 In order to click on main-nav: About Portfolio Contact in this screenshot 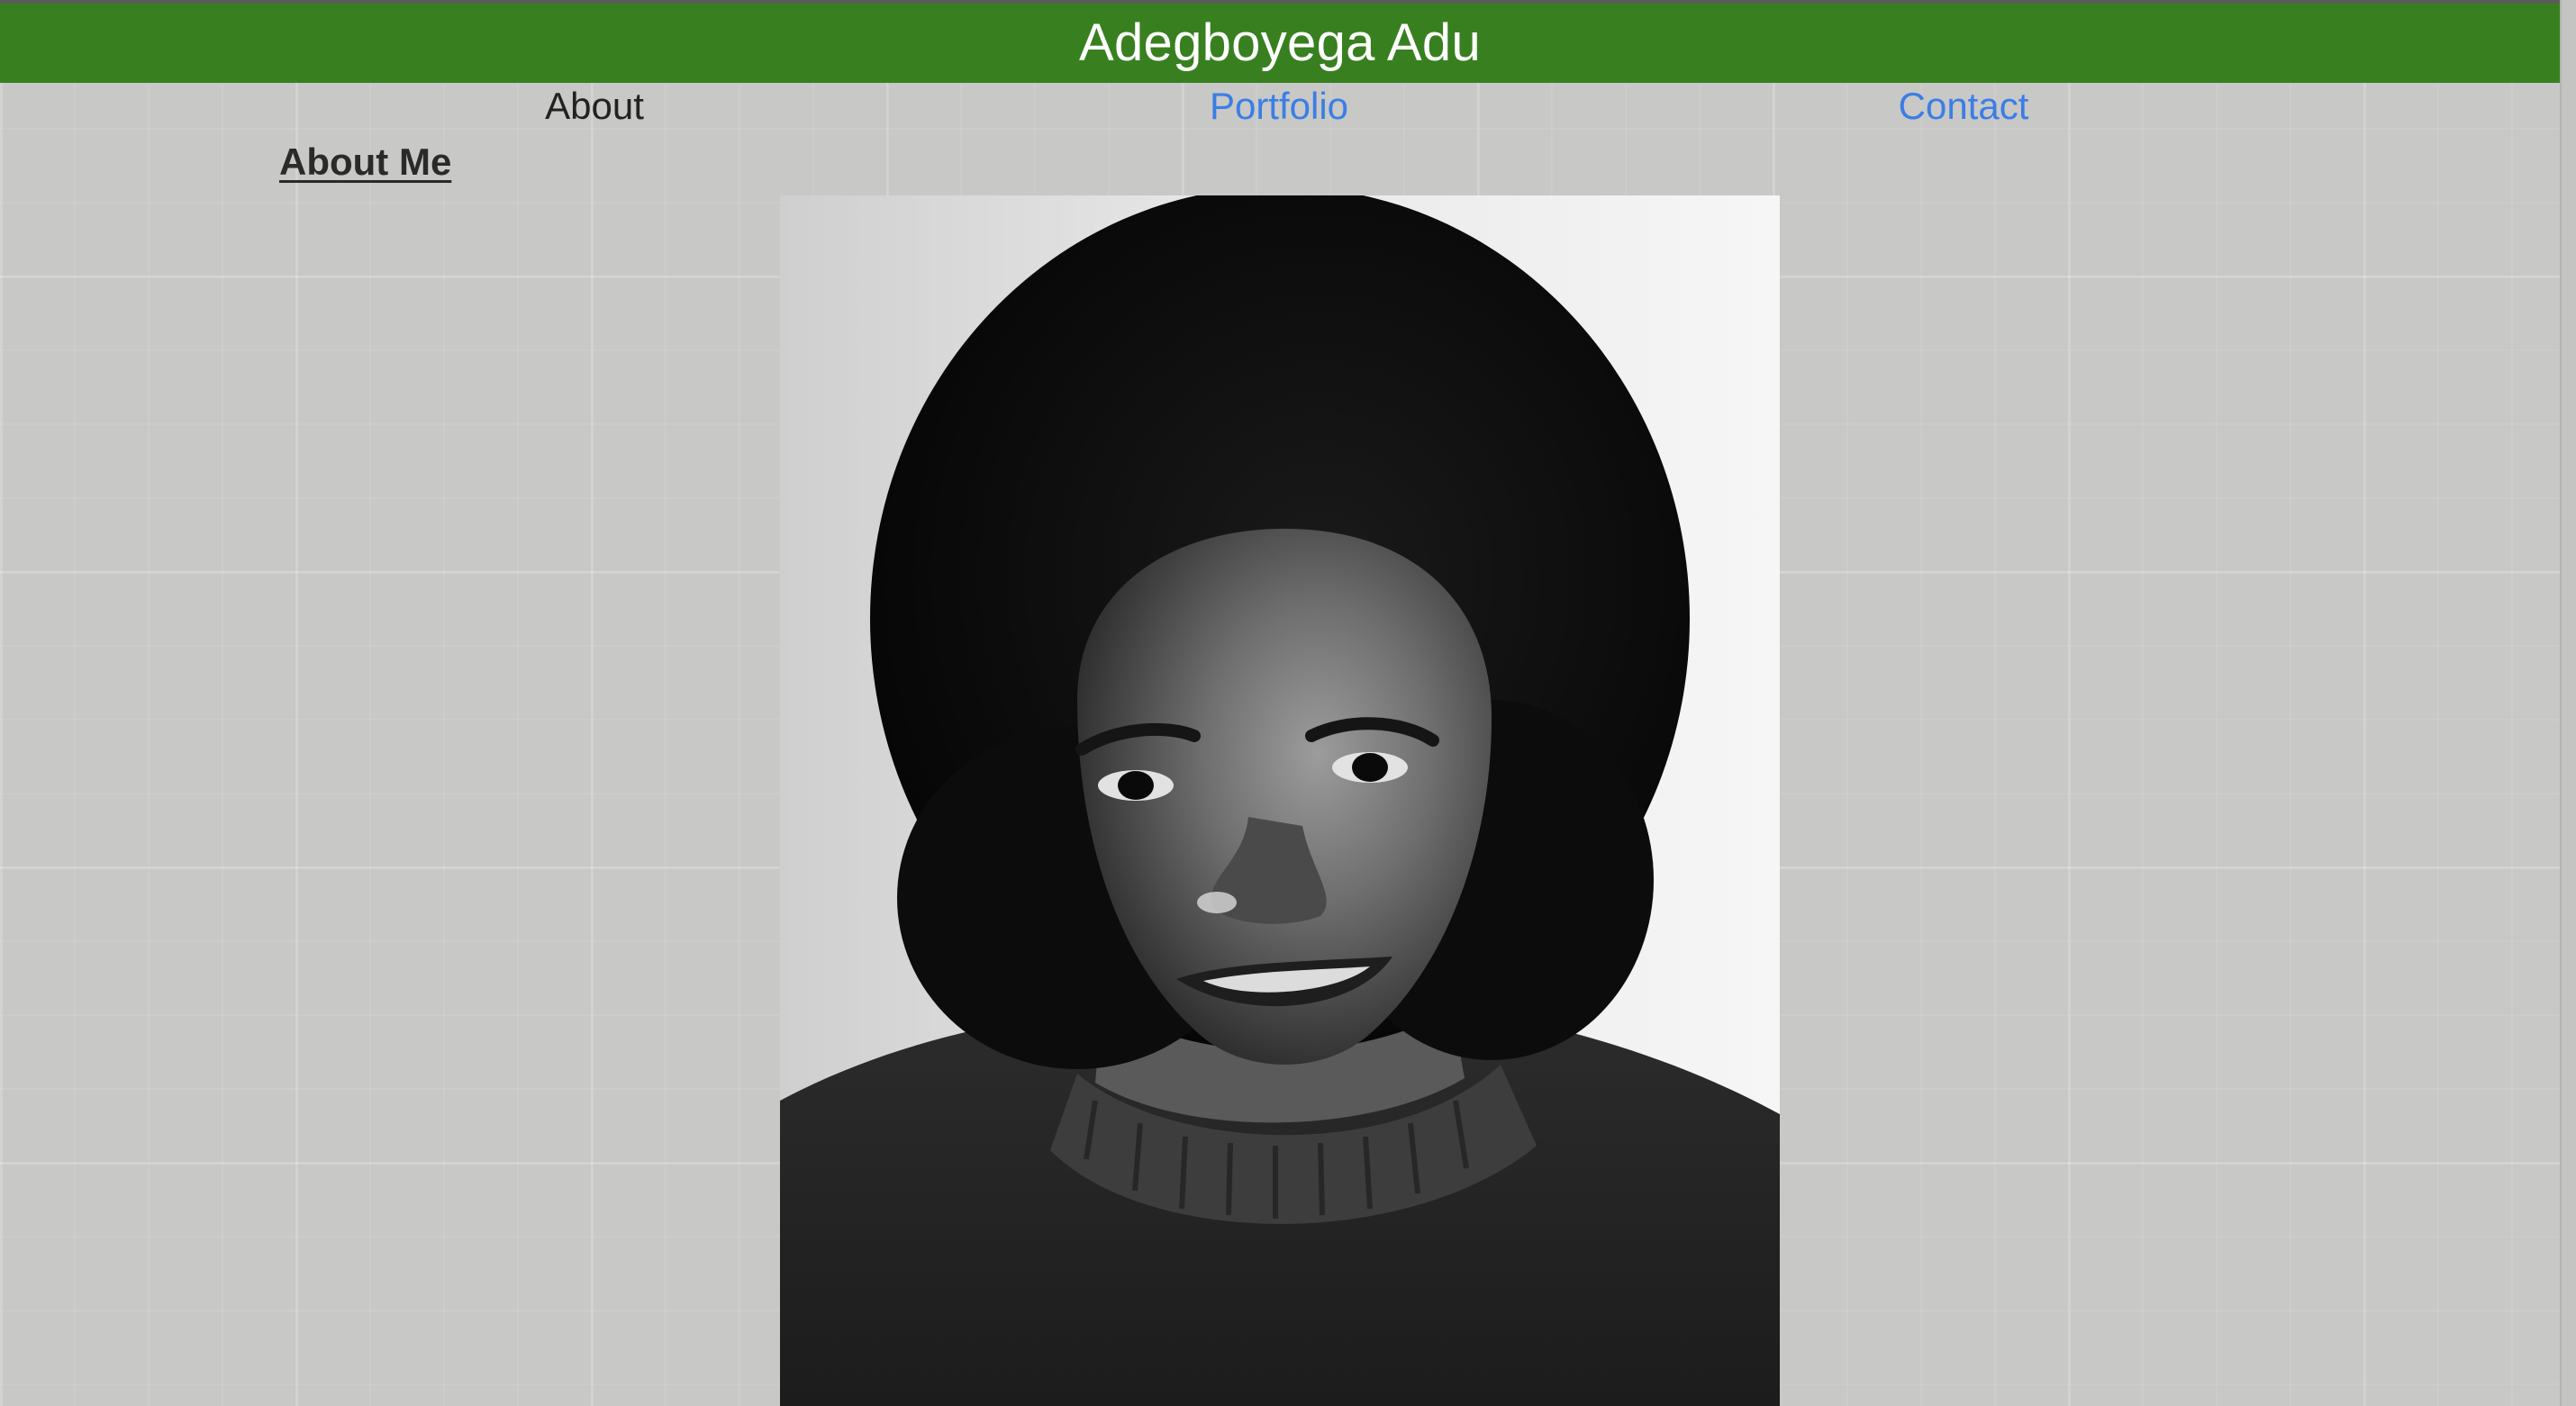, I will do `click(1280, 107)`.